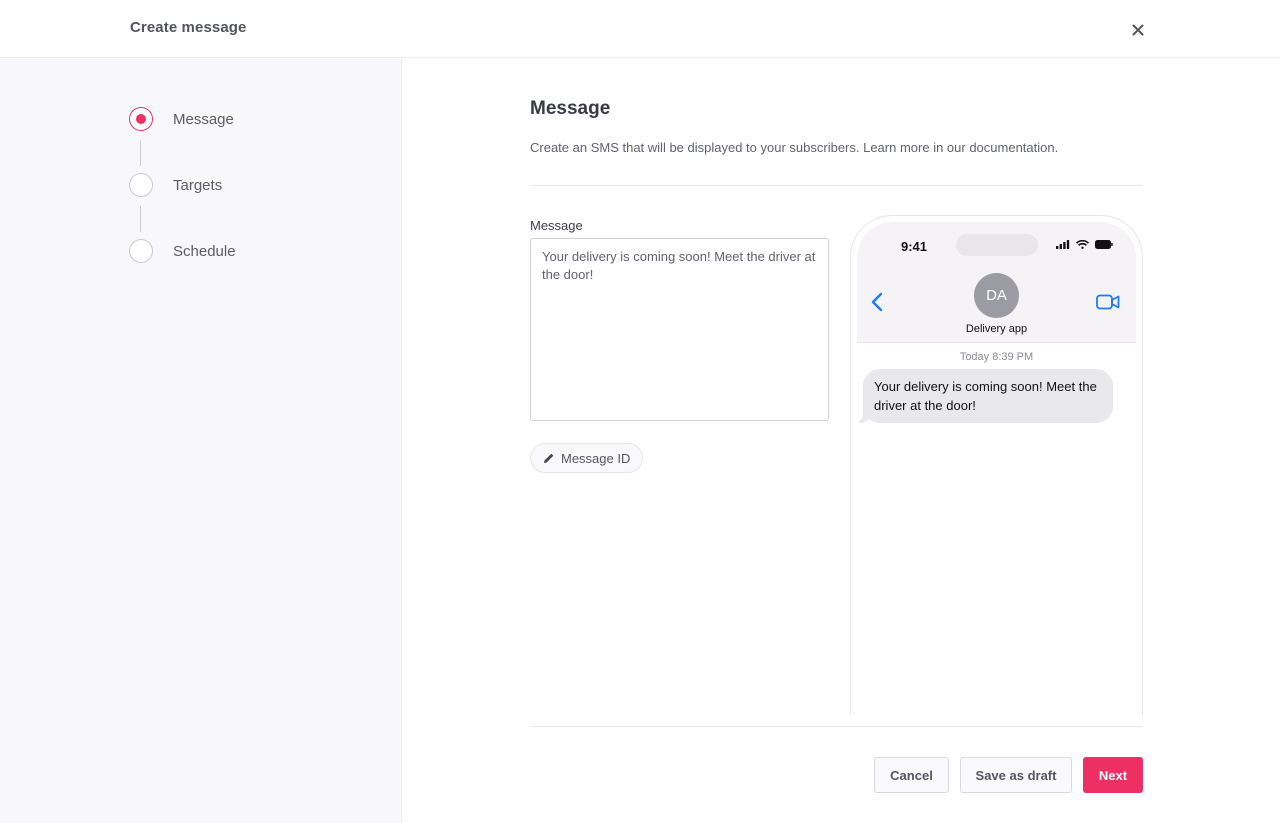 Image resolution: width=1280 pixels, height=823 pixels. I want to click on conversation-header: 9:41 DA Delivery app, so click(996, 282).